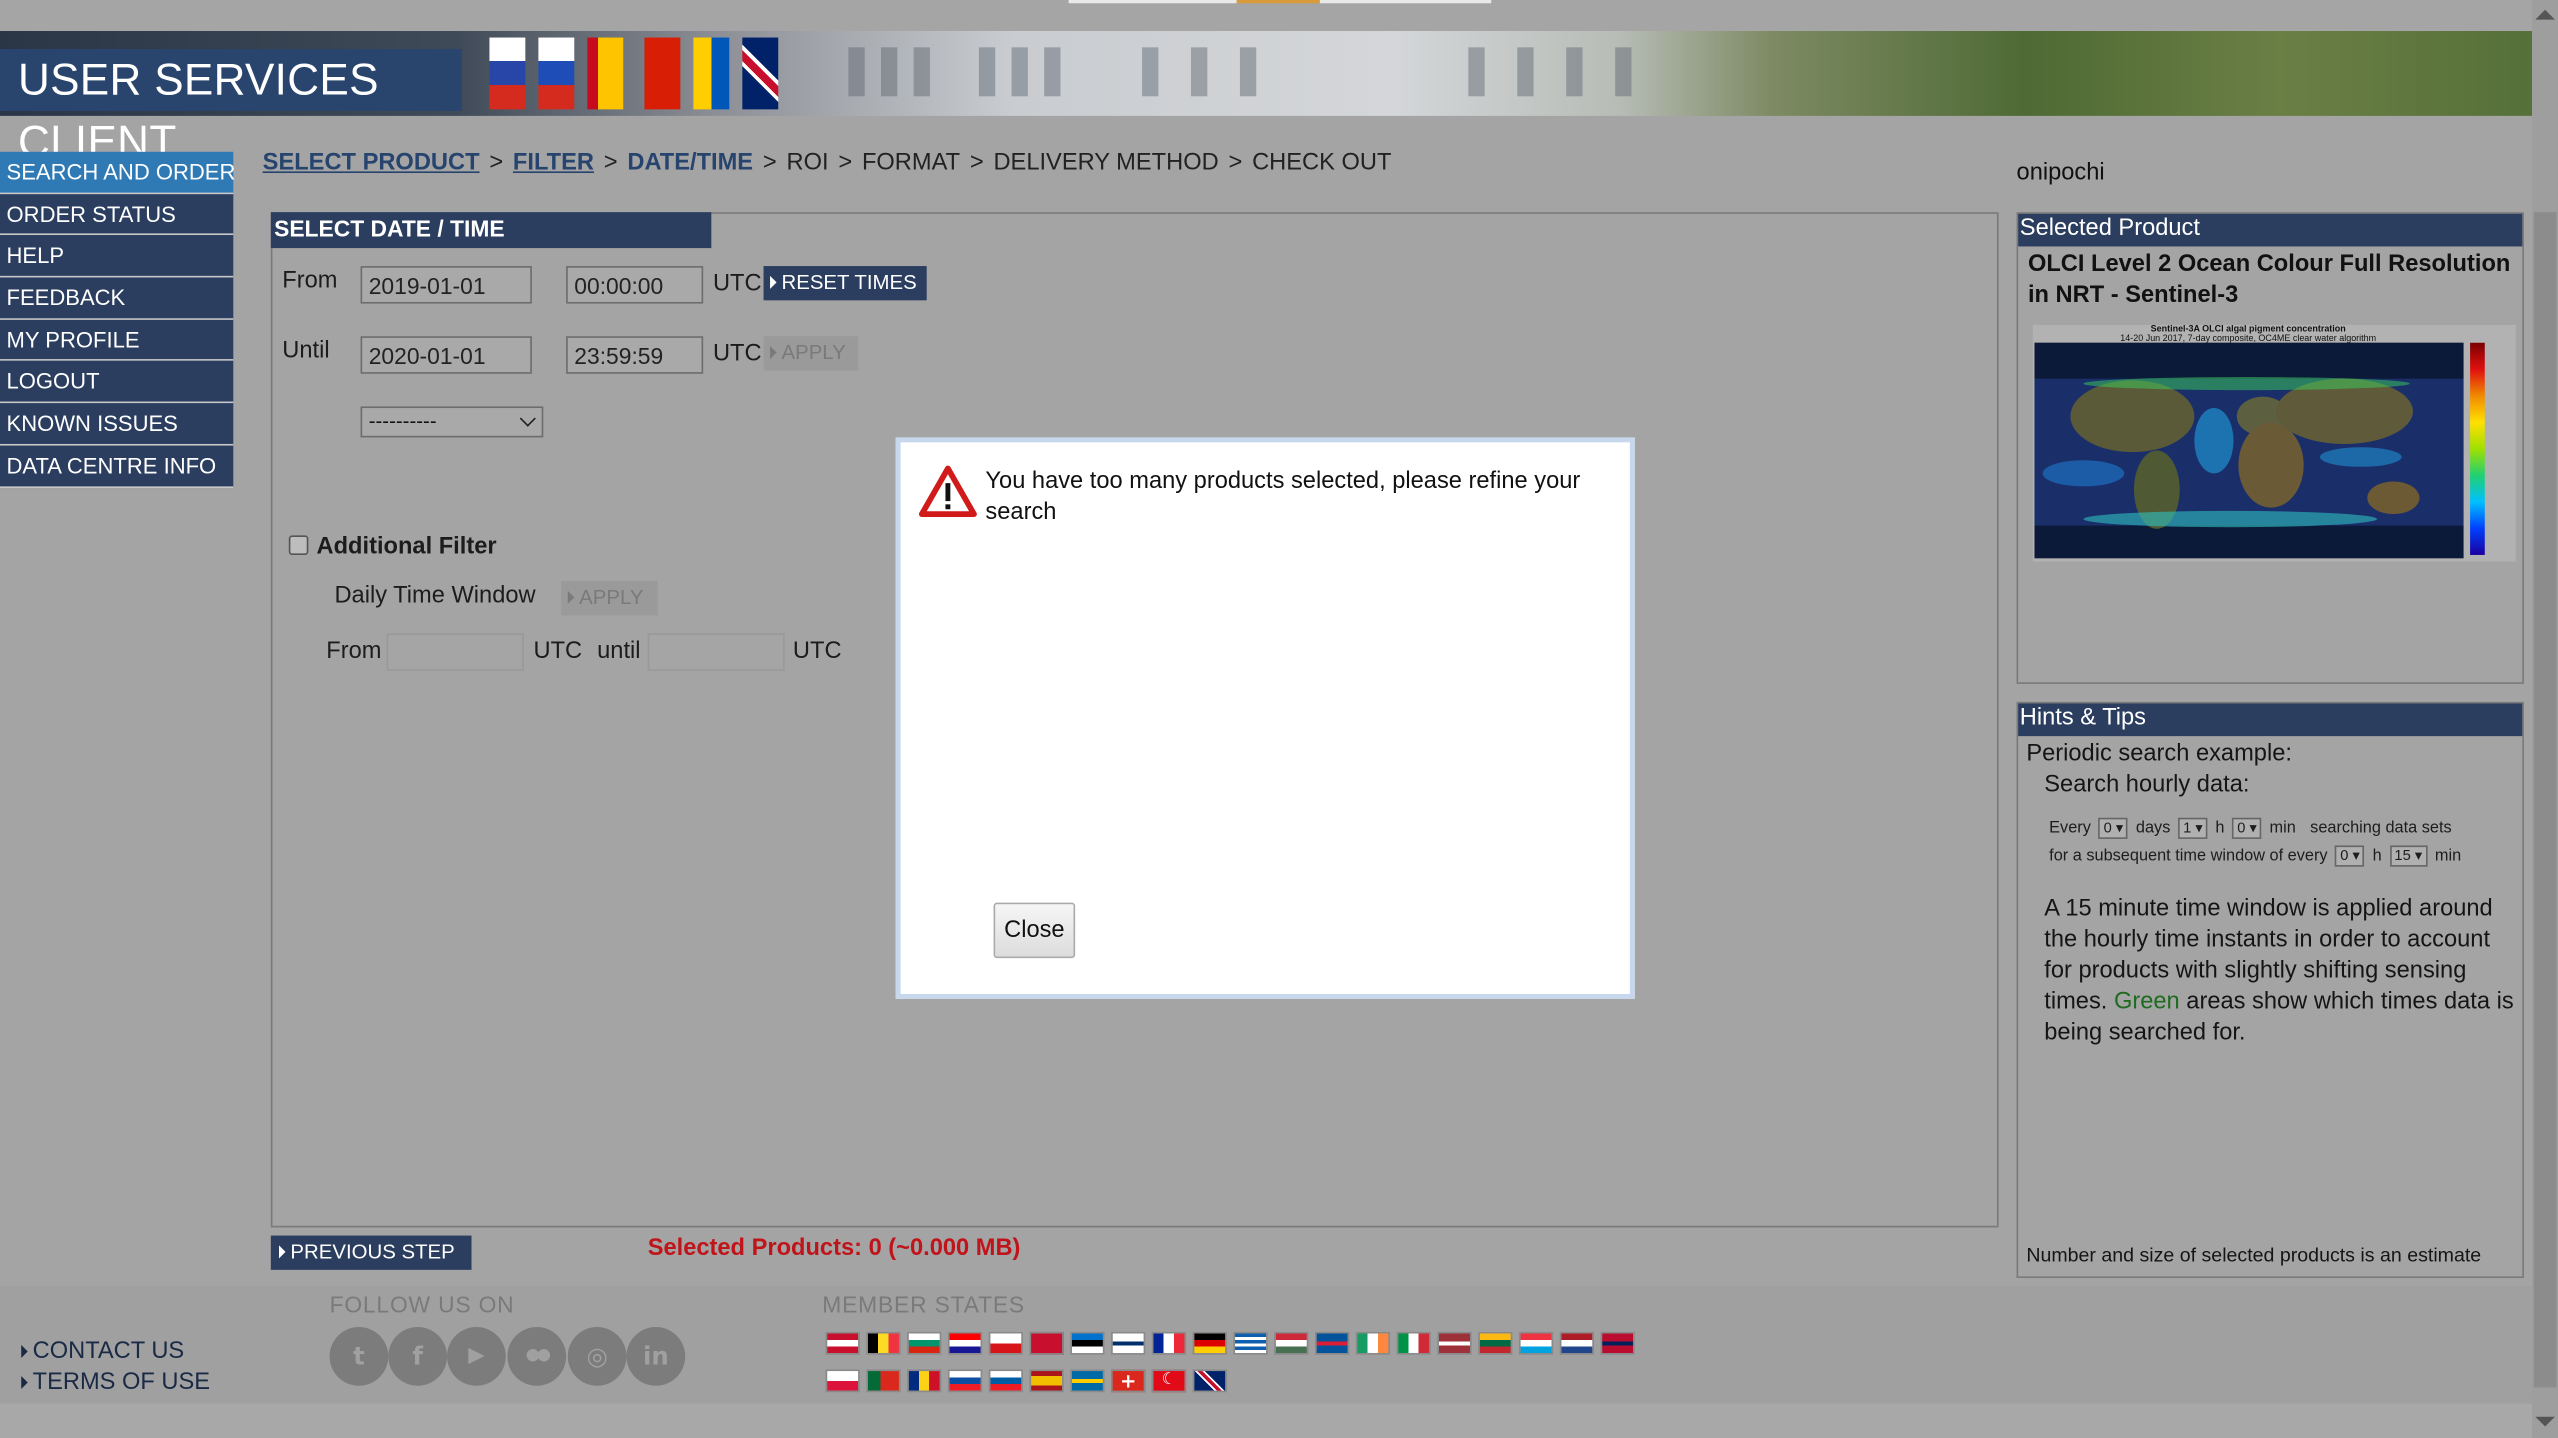 The image size is (2558, 1438). What do you see at coordinates (842, 1381) in the screenshot?
I see `flag-poland-icon` at bounding box center [842, 1381].